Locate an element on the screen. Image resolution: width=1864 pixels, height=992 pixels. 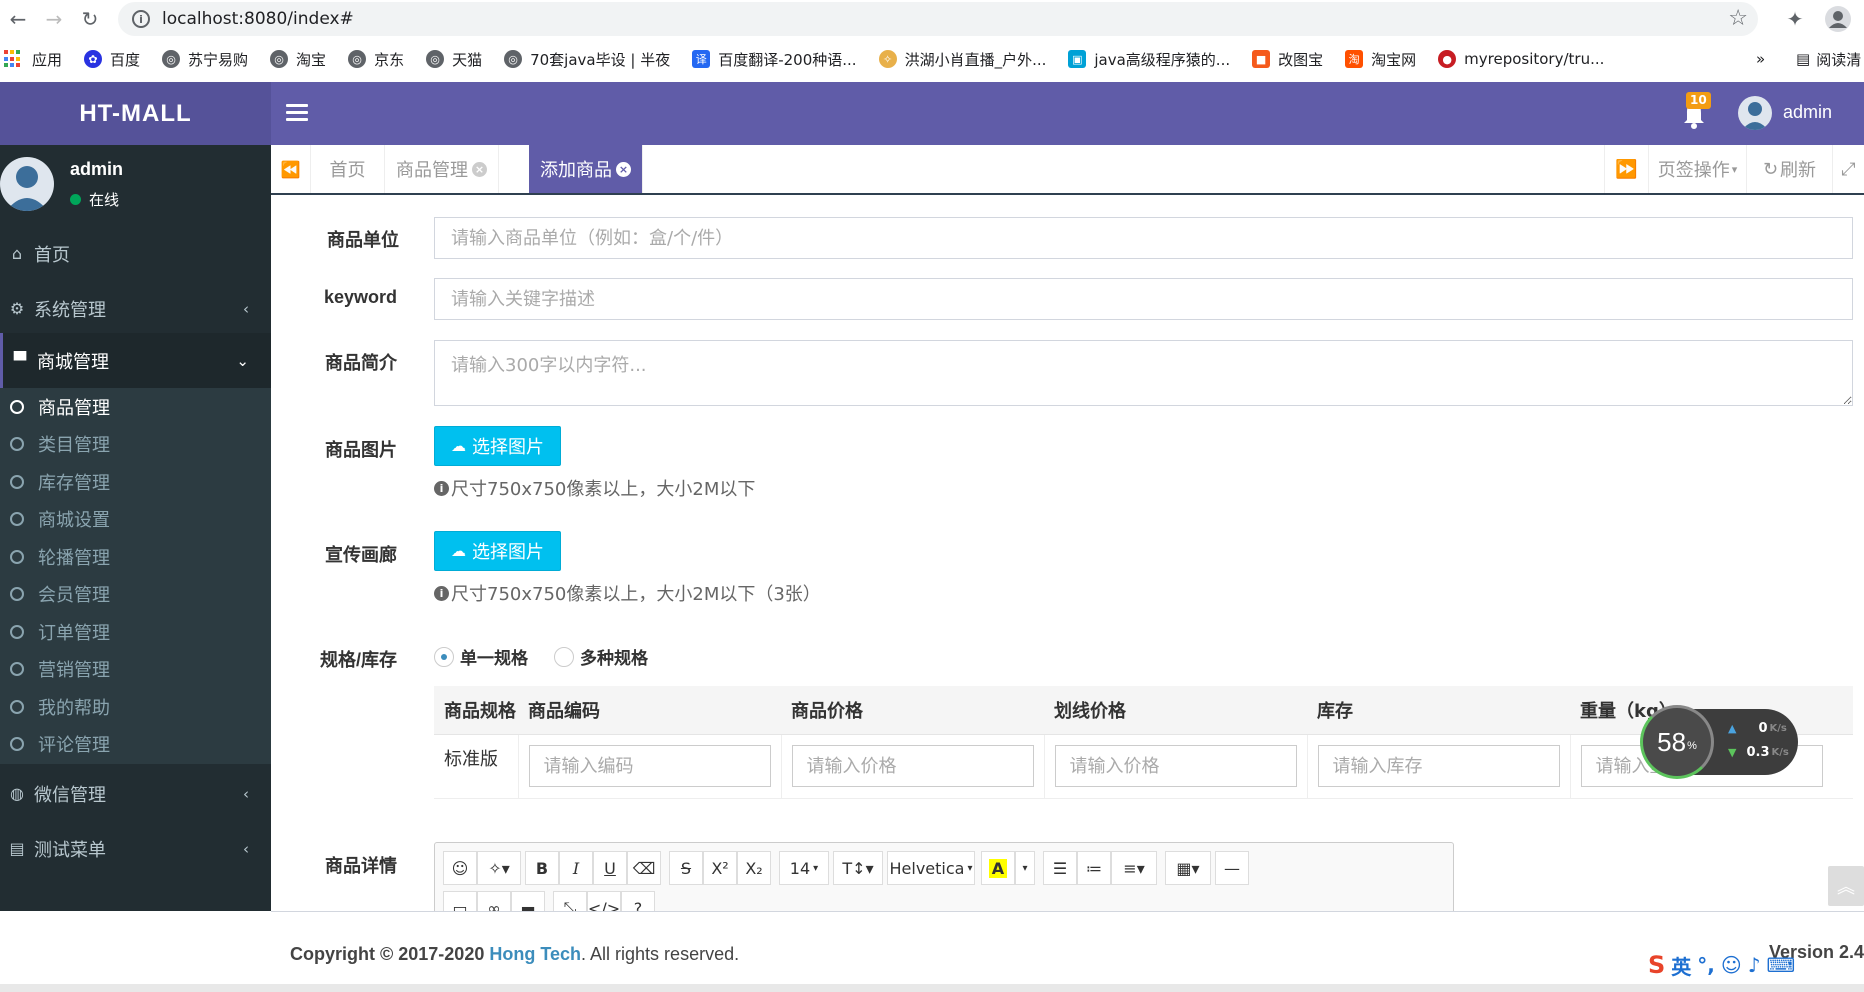
bookmarks-more: » is located at coordinates (1760, 59).